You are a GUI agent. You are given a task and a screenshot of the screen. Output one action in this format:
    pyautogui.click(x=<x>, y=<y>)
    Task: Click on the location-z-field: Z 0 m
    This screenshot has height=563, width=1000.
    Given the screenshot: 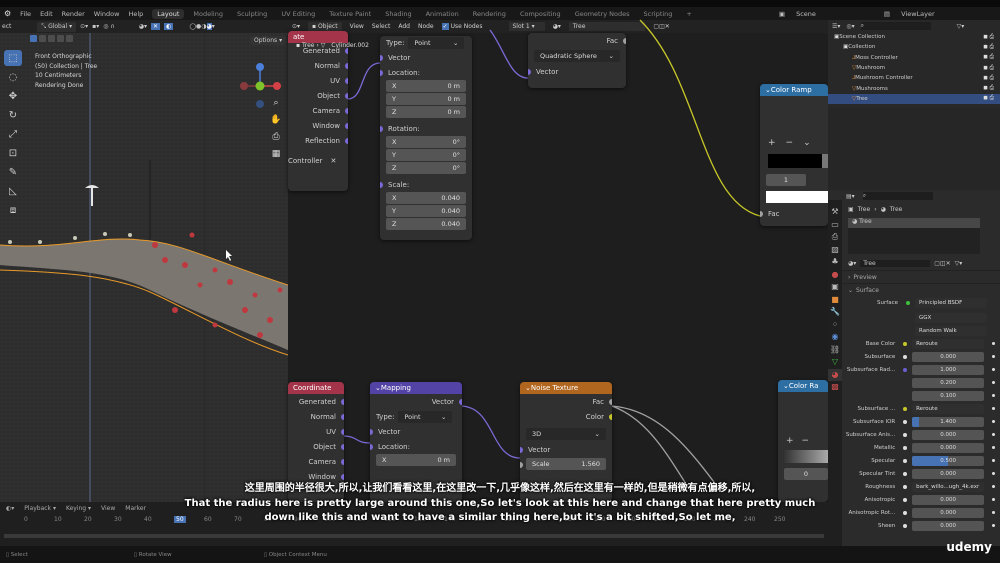 What is the action you would take?
    pyautogui.click(x=426, y=112)
    